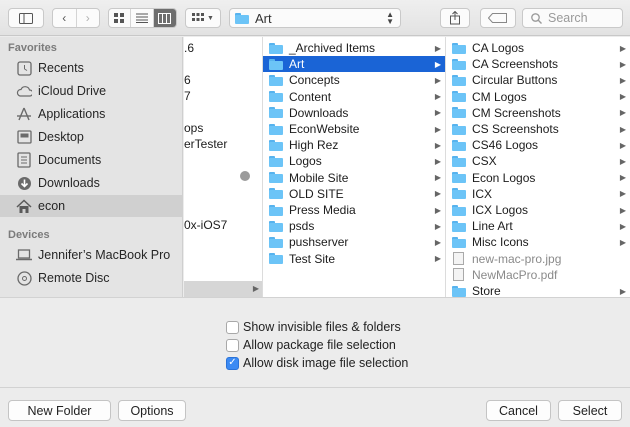 This screenshot has height=427, width=630. What do you see at coordinates (516, 112) in the screenshot?
I see `row-label: CM Screenshots` at bounding box center [516, 112].